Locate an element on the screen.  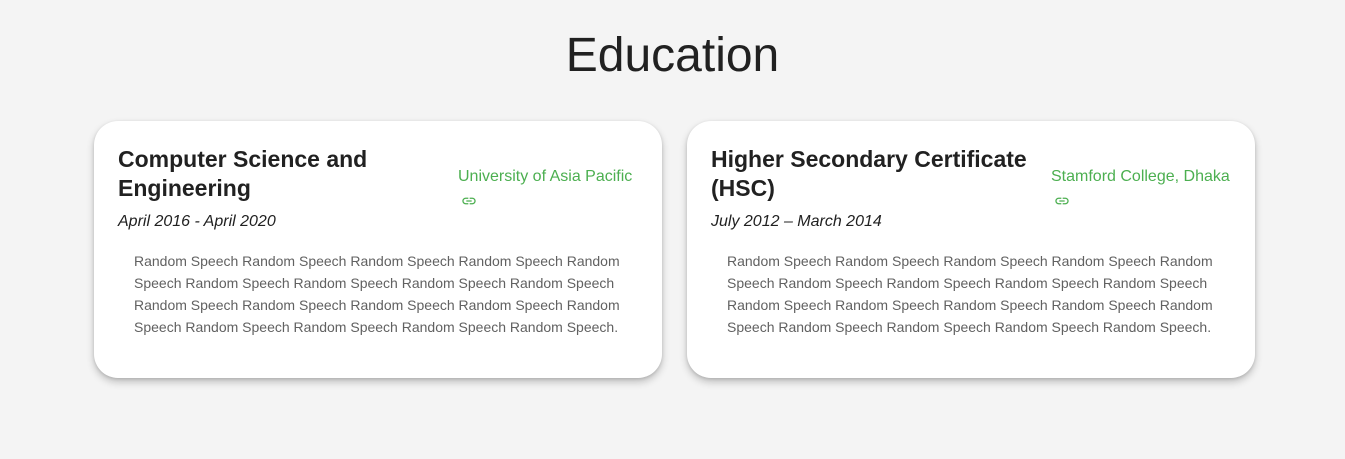
school-link: Stamford College, Dhaka is located at coordinates (1151, 177).